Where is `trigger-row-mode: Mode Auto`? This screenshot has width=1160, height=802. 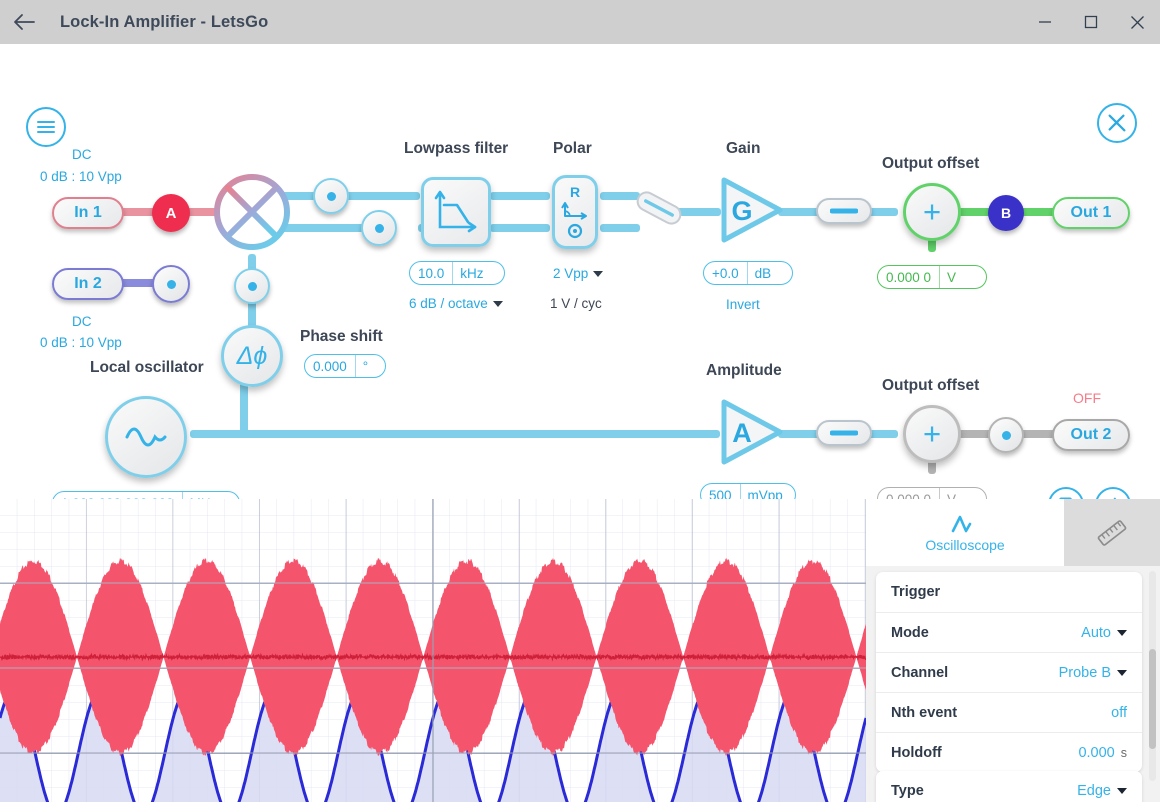
trigger-row-mode: Mode Auto is located at coordinates (1009, 632).